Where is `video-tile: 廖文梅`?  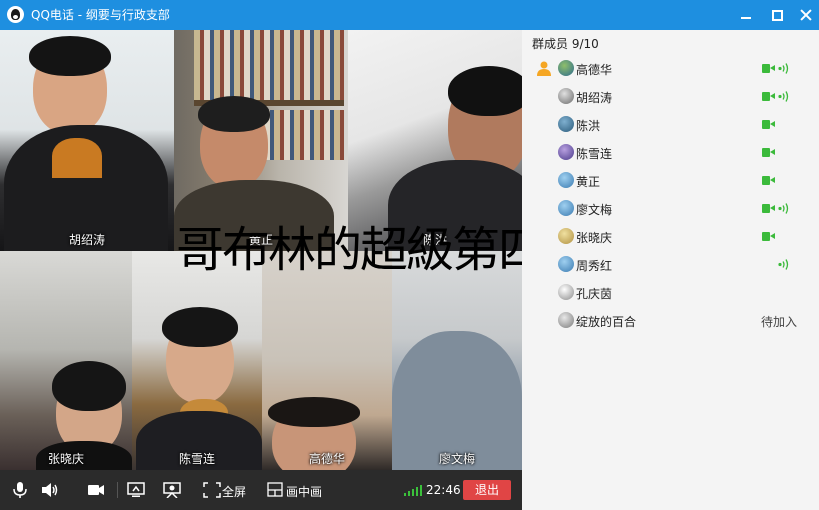 video-tile: 廖文梅 is located at coordinates (457, 360).